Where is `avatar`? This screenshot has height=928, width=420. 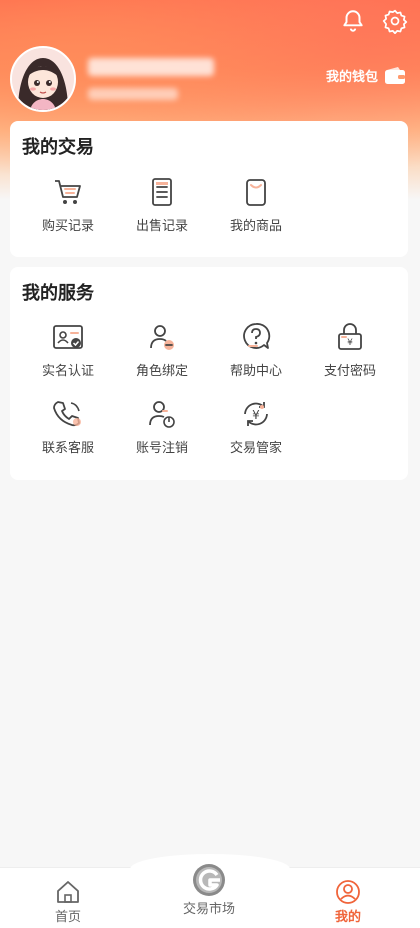
avatar is located at coordinates (43, 79).